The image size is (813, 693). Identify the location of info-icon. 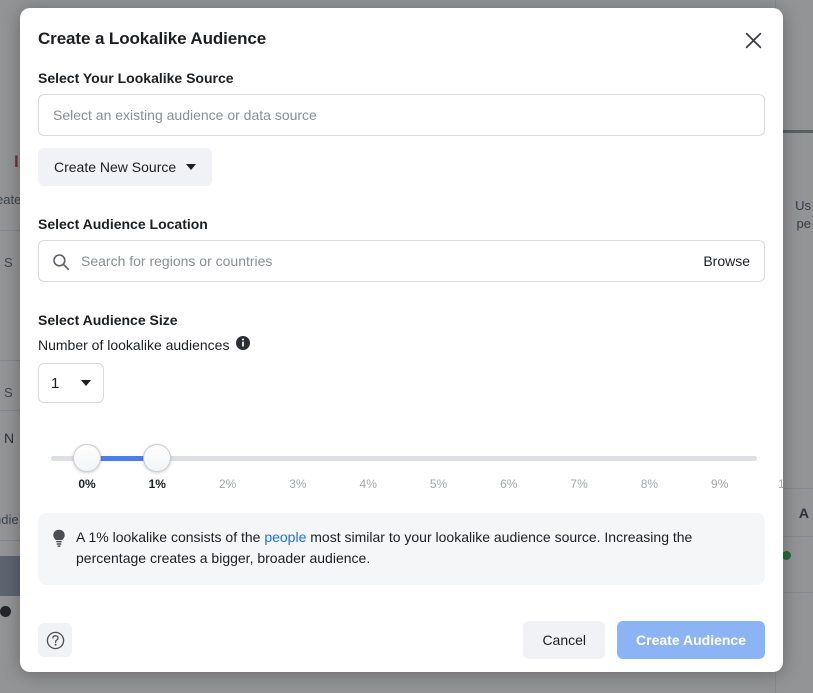
(243, 344).